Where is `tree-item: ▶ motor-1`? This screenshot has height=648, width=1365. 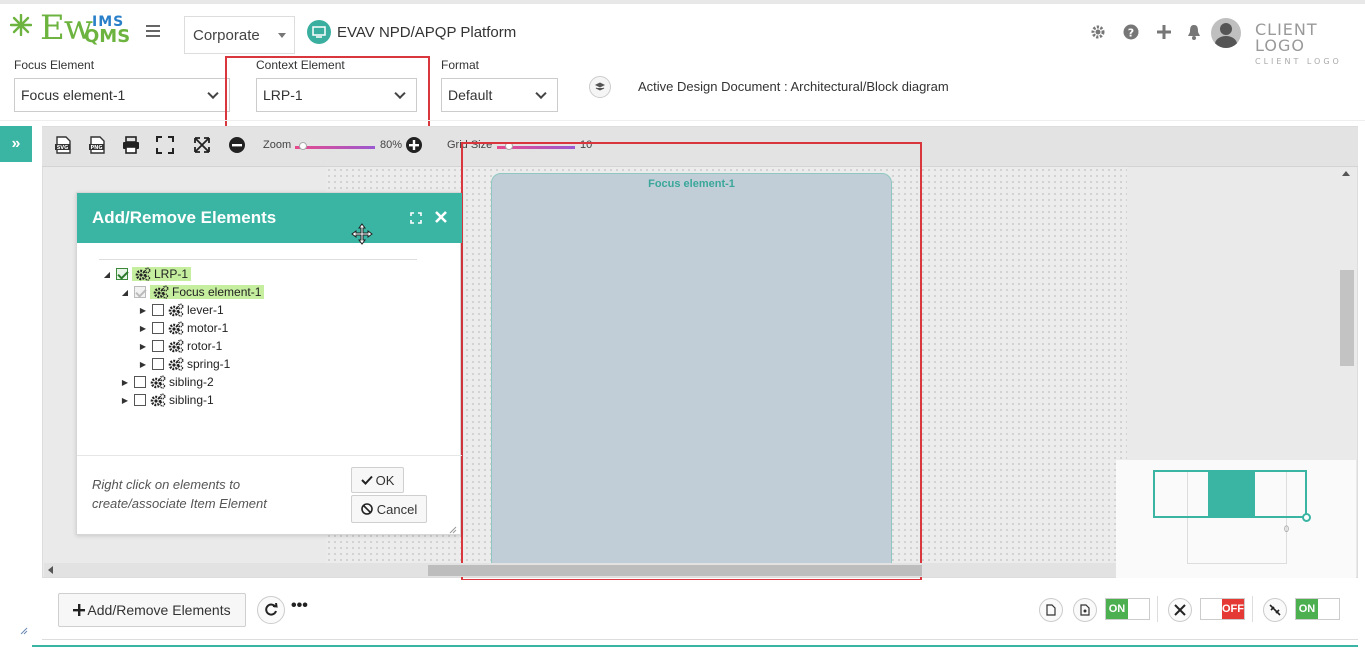
tree-item: ▶ motor-1 is located at coordinates (183, 328).